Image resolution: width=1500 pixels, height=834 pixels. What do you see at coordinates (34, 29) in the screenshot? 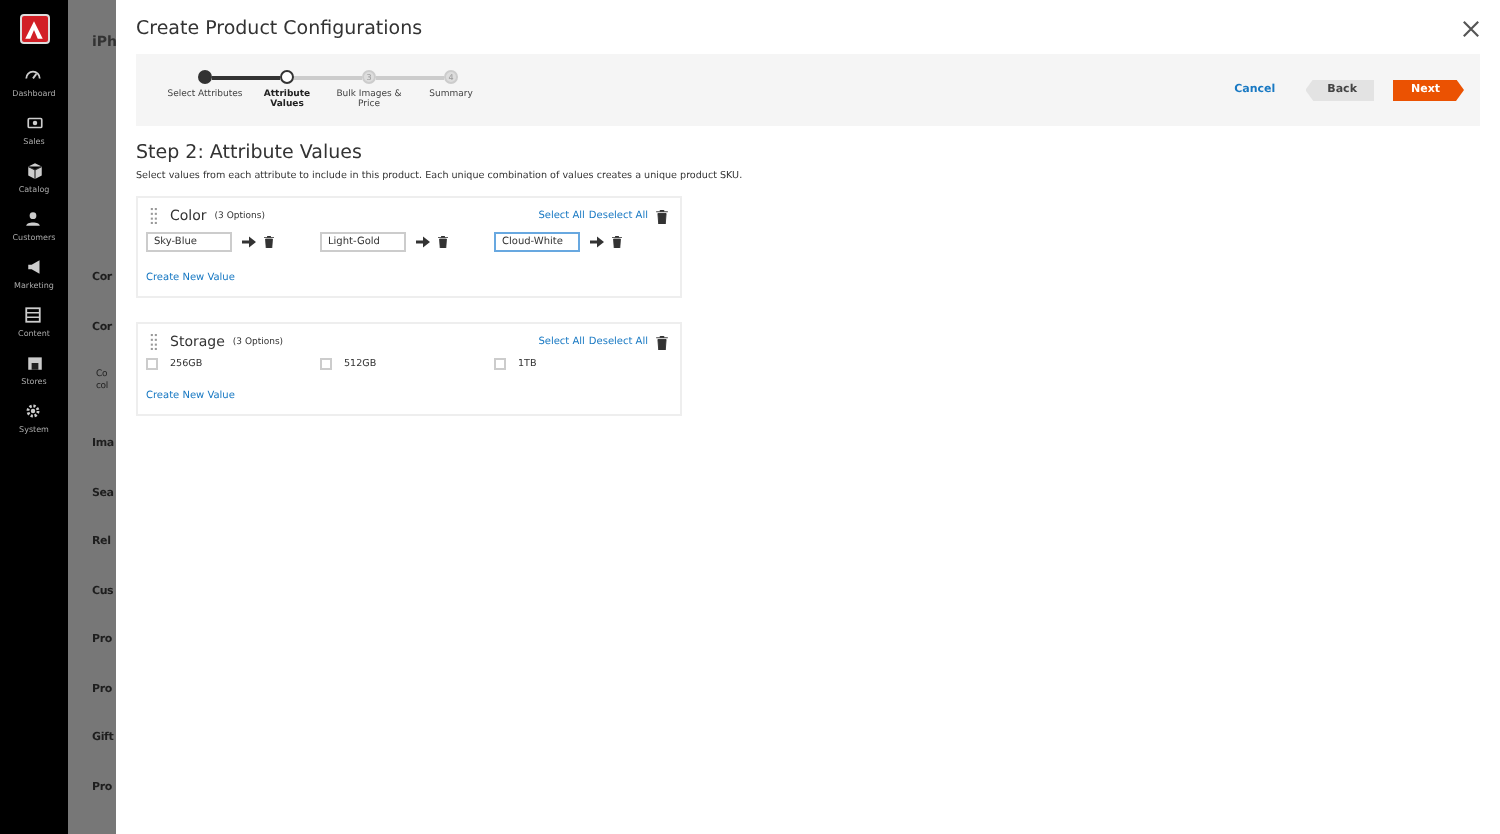
I see `logo-icon` at bounding box center [34, 29].